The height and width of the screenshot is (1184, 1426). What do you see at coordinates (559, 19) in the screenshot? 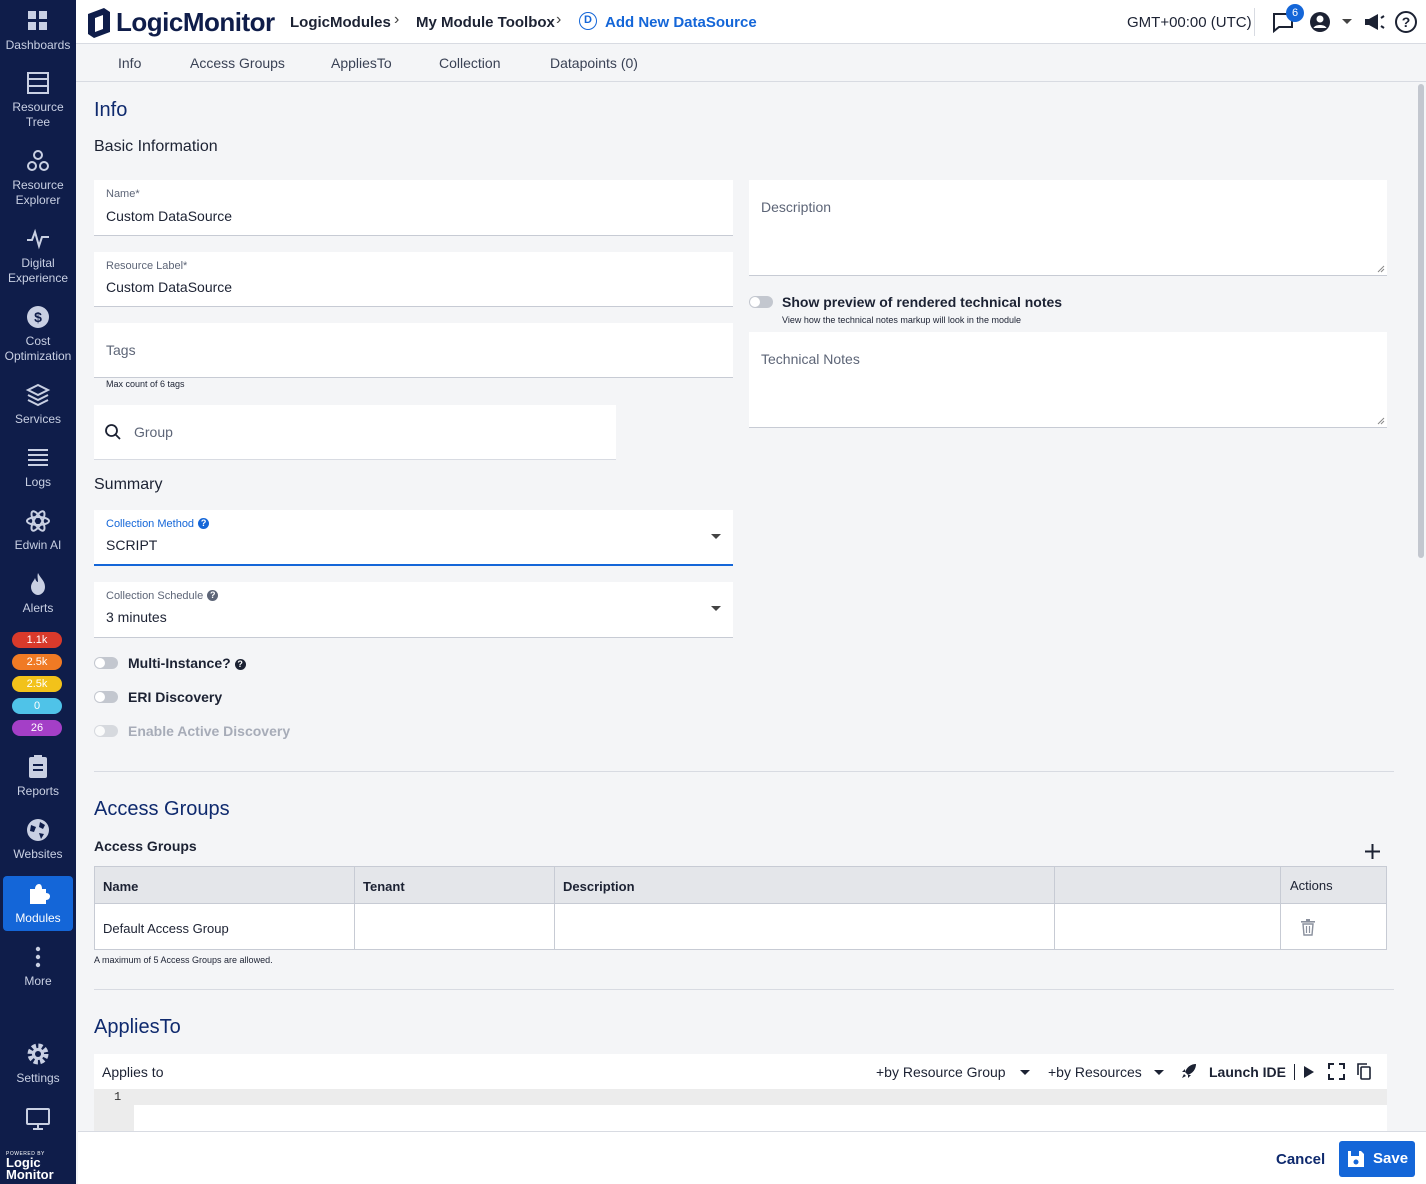
I see `chevron-right-icon: ›` at bounding box center [559, 19].